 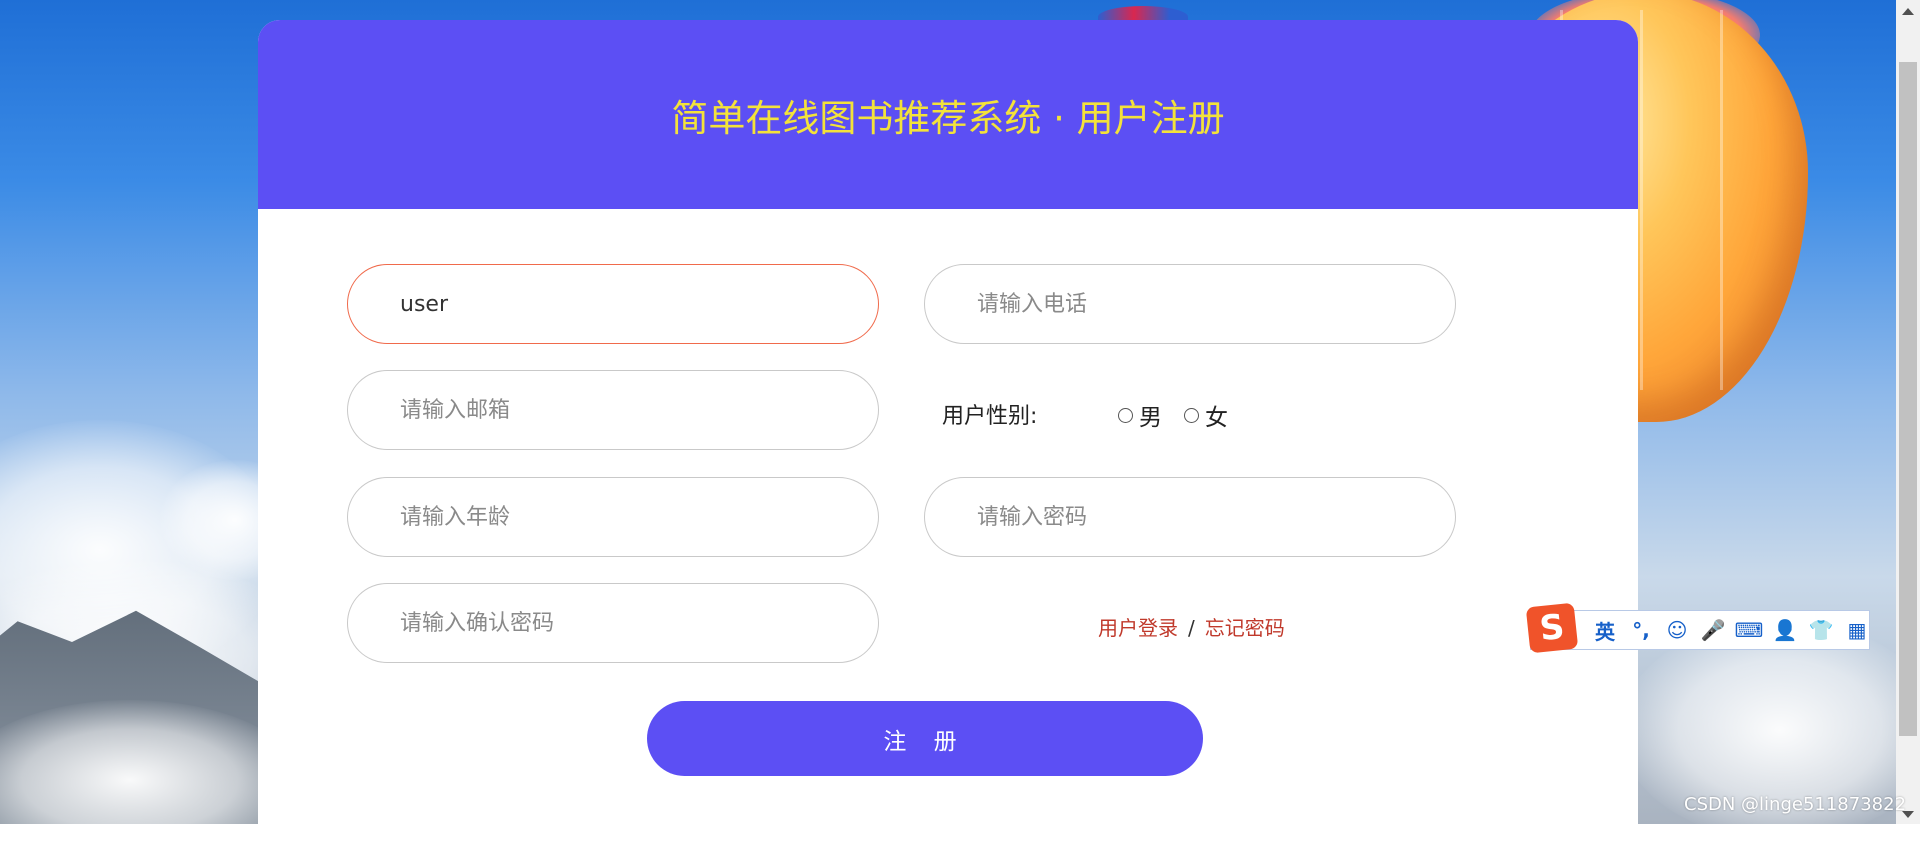 I want to click on microphone-icon: 🎤, so click(x=1713, y=630).